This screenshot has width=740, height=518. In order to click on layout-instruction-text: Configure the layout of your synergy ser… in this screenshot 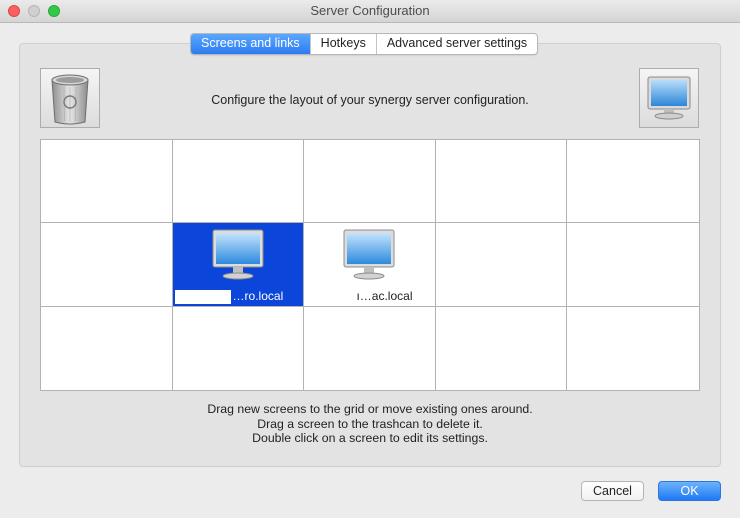, I will do `click(370, 100)`.